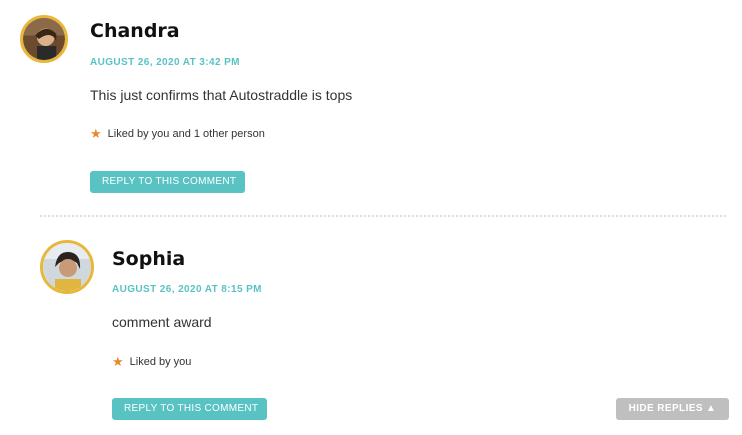 Image resolution: width=742 pixels, height=435 pixels. I want to click on comment-date: AUGUST 26, 2020 AT 3:42 PM, so click(165, 62).